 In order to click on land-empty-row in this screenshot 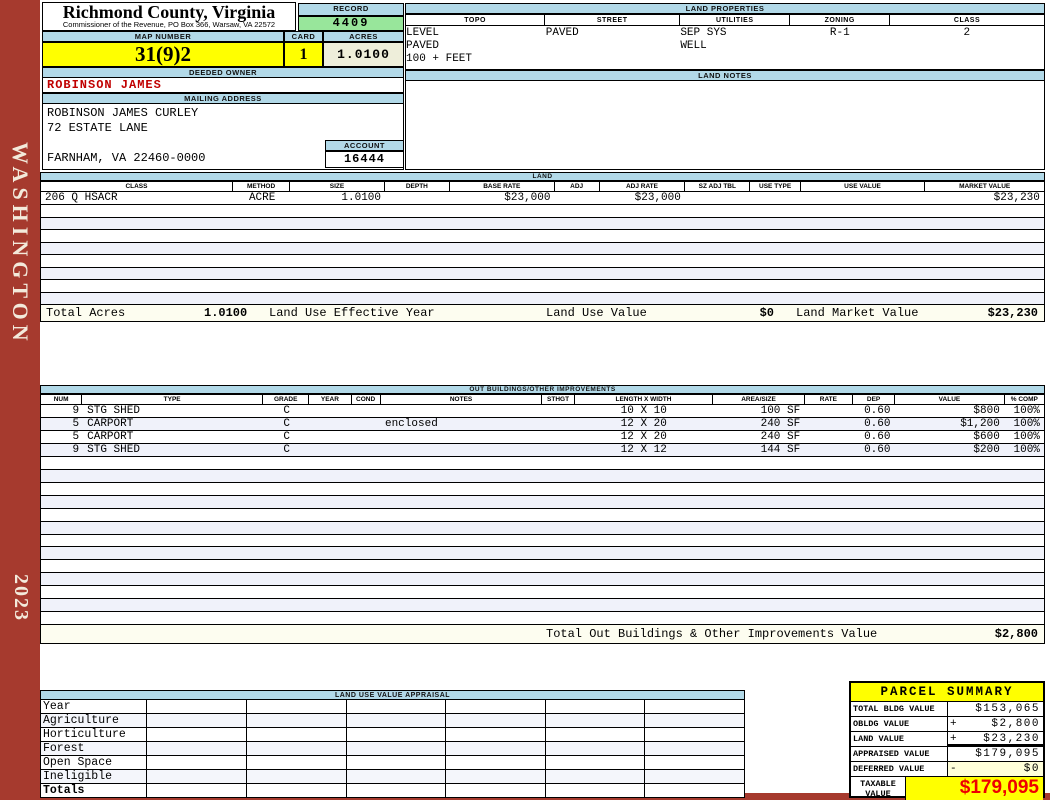, I will do `click(542, 273)`.